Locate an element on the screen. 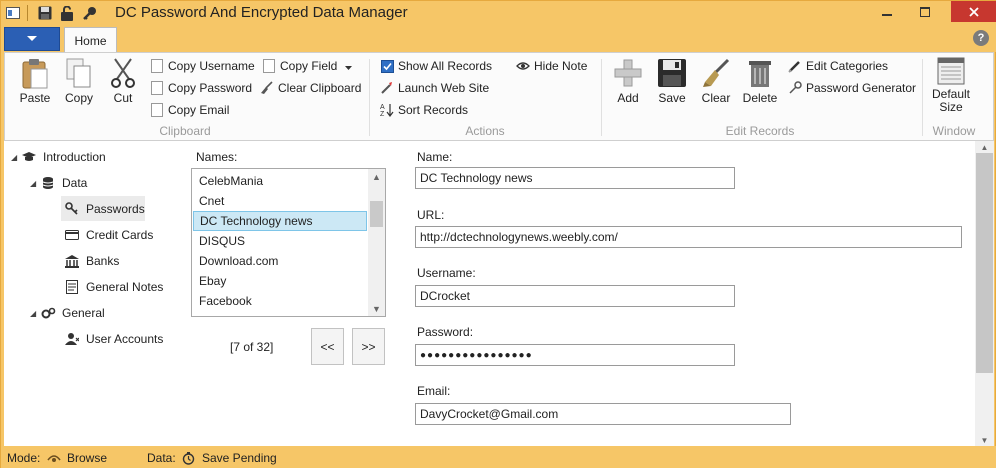  save-button: Save is located at coordinates (672, 83).